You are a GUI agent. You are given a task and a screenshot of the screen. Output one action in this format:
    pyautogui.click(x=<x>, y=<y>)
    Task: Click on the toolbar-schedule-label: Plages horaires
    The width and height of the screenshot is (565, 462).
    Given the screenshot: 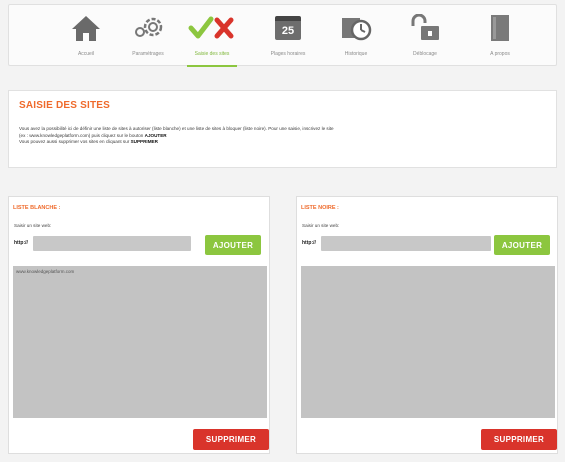 What is the action you would take?
    pyautogui.click(x=288, y=54)
    